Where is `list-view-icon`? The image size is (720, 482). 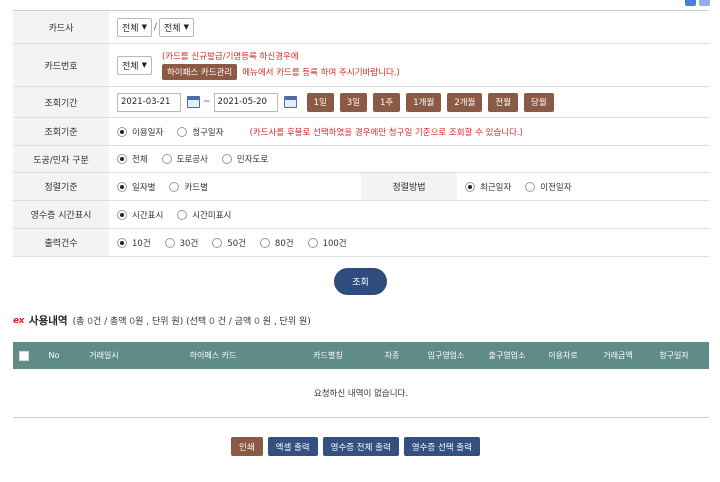
list-view-icon is located at coordinates (690, 3).